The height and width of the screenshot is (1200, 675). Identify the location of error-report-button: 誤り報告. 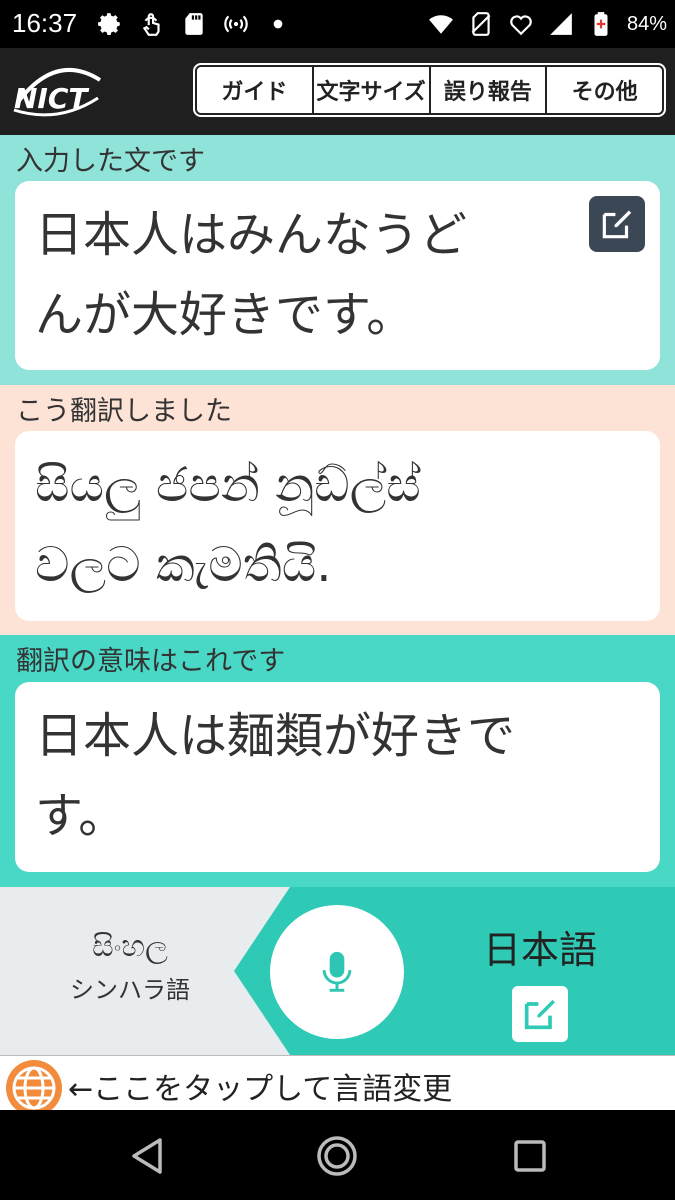
(489, 90).